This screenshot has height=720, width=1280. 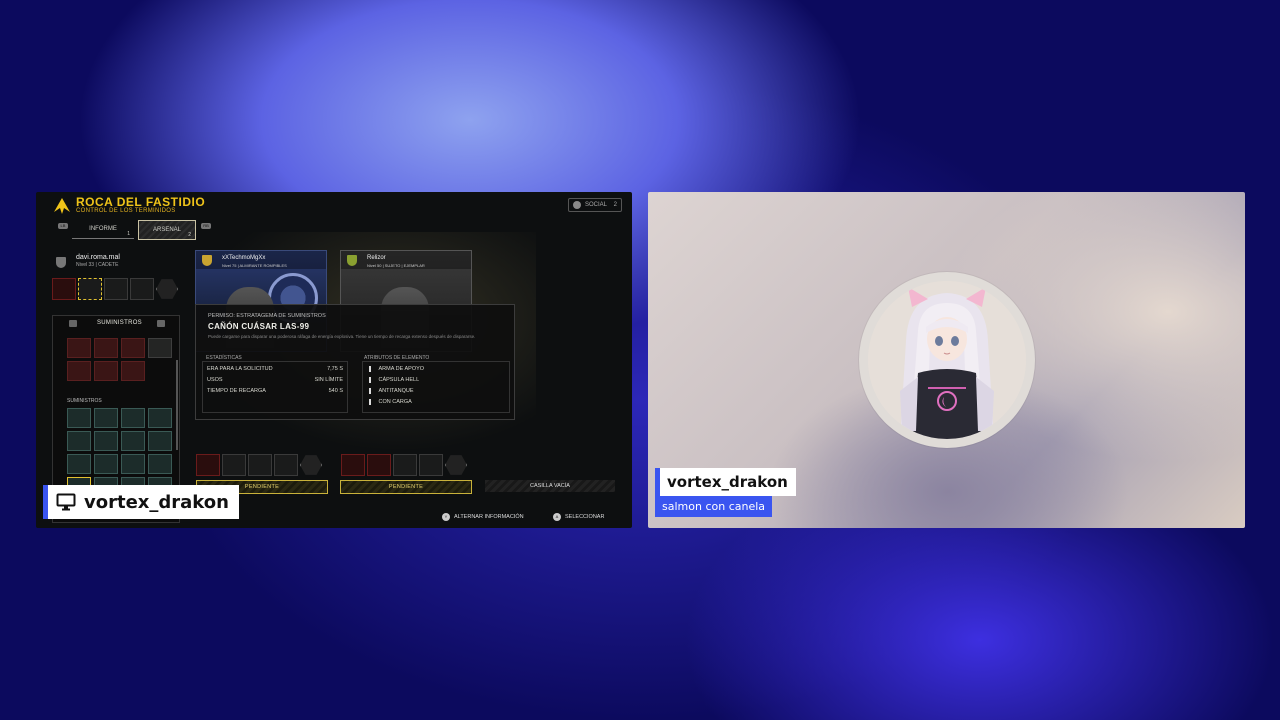 What do you see at coordinates (126, 211) in the screenshot?
I see `ship-subtitle: CONTROL DE LOS TERMINIDOS` at bounding box center [126, 211].